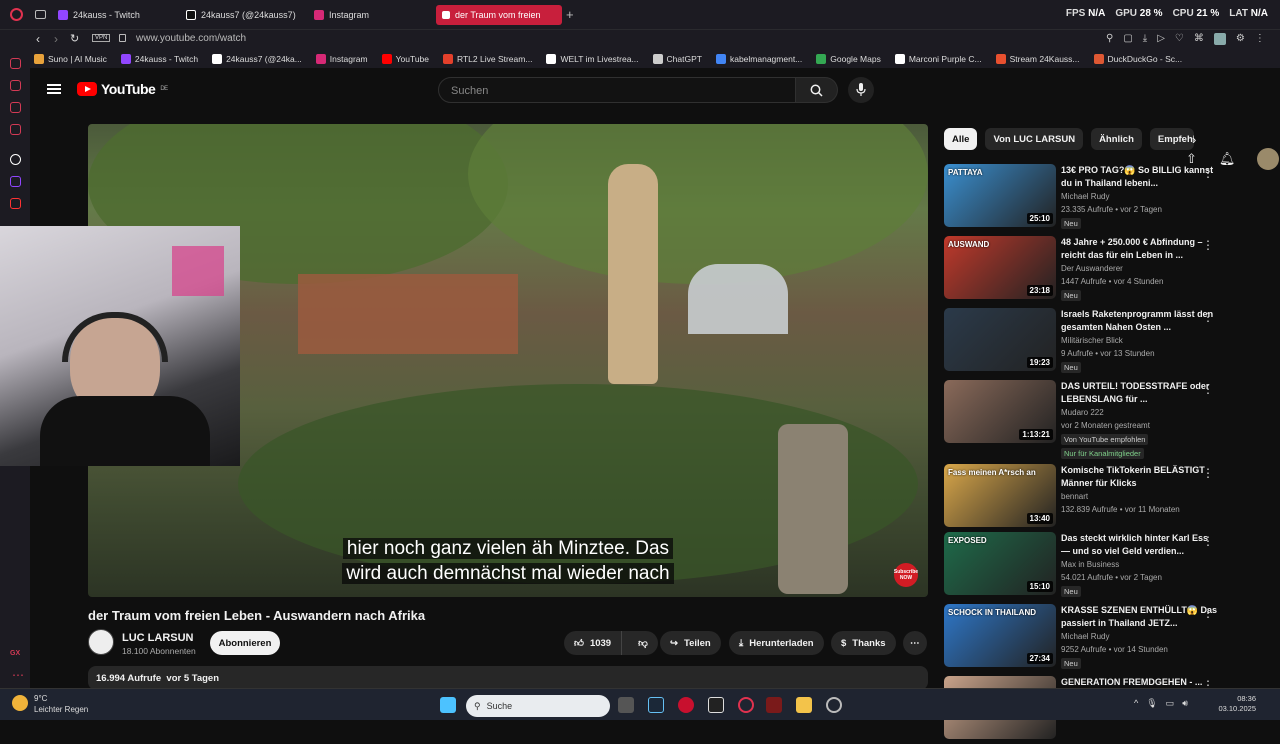 The height and width of the screenshot is (744, 1280). What do you see at coordinates (656, 705) in the screenshot?
I see `steam-icon` at bounding box center [656, 705].